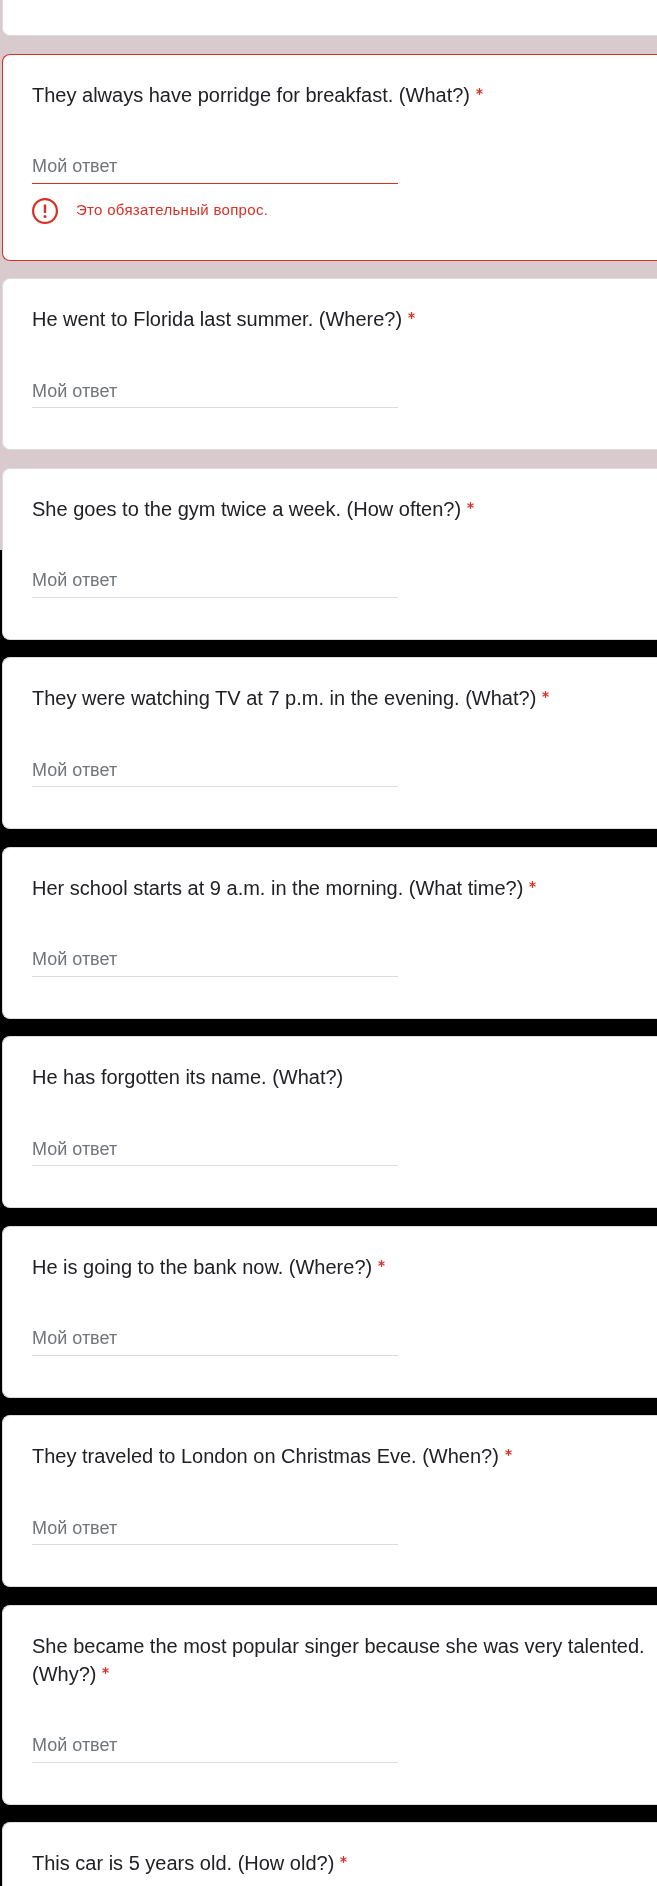 Image resolution: width=657 pixels, height=1886 pixels. I want to click on question-text: He went to Florida last summer. (Where?), so click(217, 319).